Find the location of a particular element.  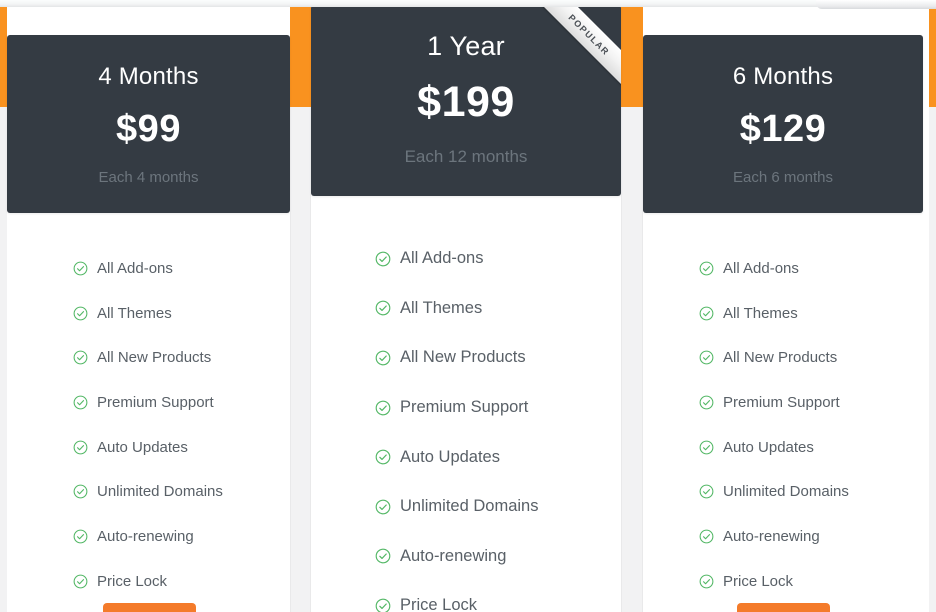

card-divider-mid-left is located at coordinates (310, 359).